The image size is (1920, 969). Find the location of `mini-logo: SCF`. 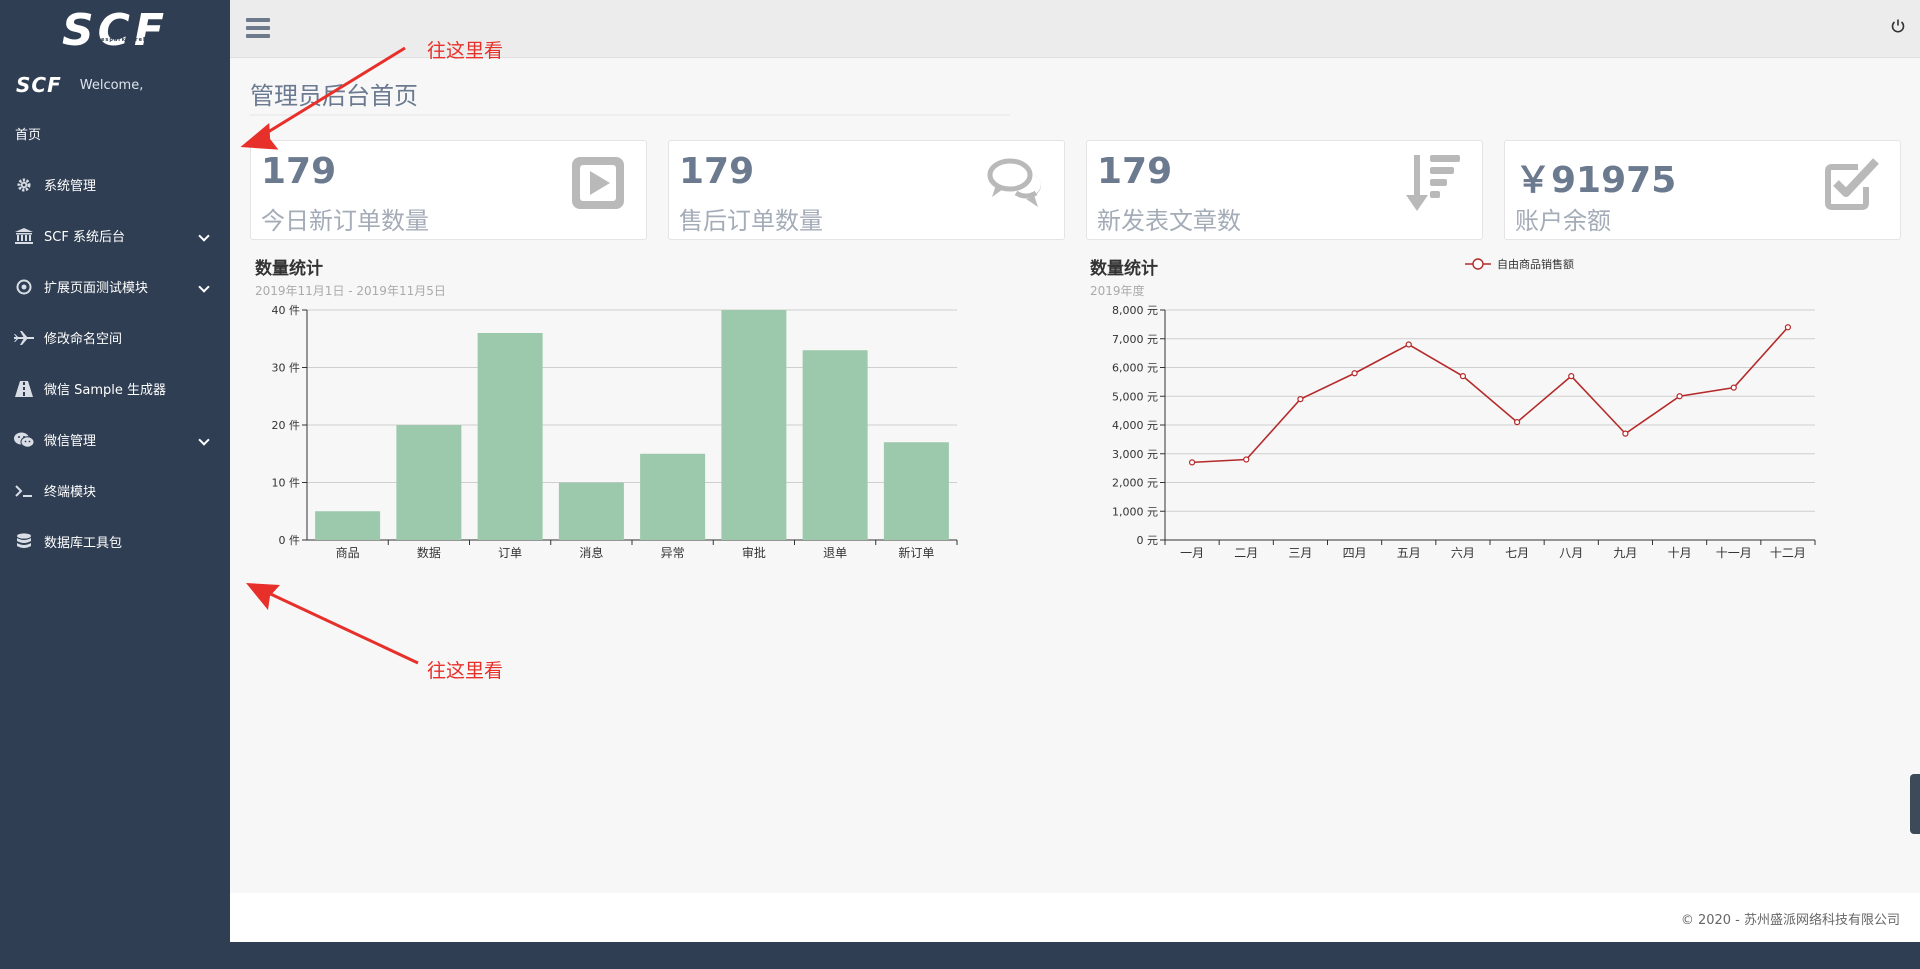

mini-logo: SCF is located at coordinates (39, 85).